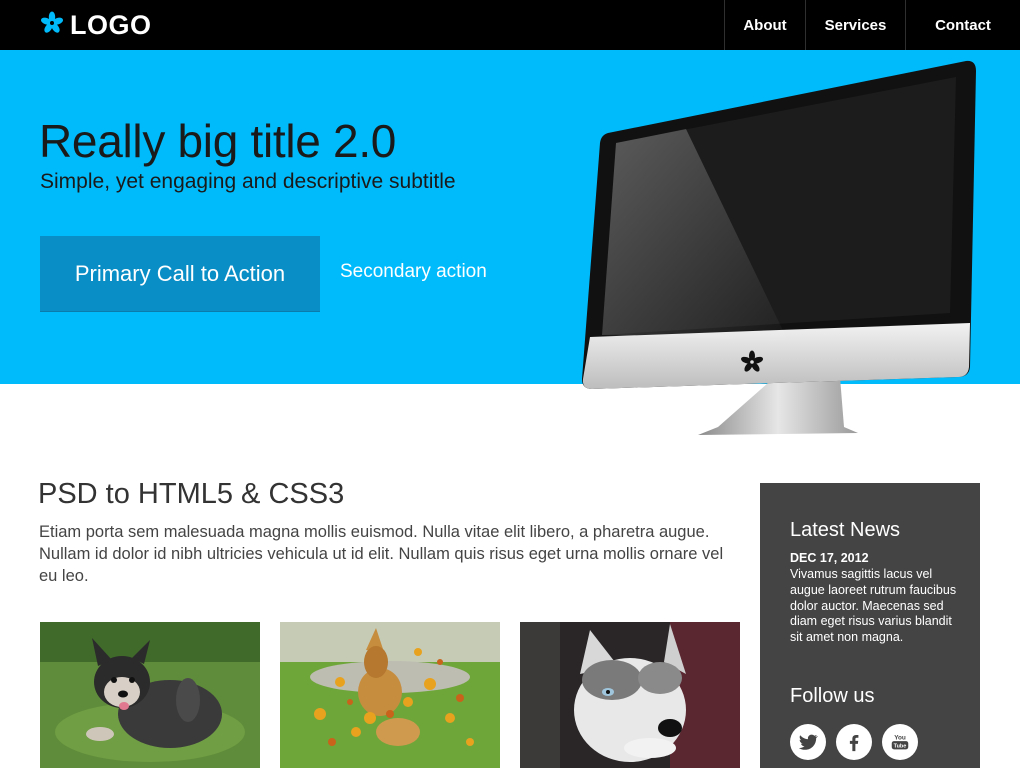 Image resolution: width=1020 pixels, height=768 pixels. What do you see at coordinates (630, 695) in the screenshot?
I see `husky-image` at bounding box center [630, 695].